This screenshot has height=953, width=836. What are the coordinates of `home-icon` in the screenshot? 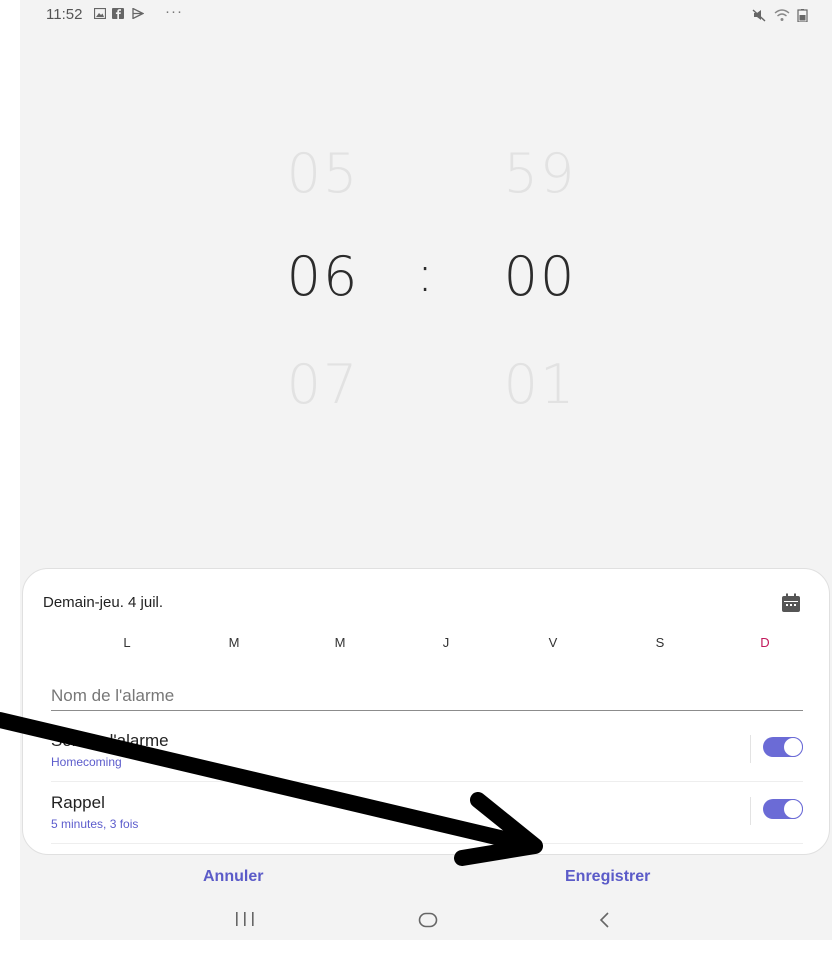 It's located at (428, 920).